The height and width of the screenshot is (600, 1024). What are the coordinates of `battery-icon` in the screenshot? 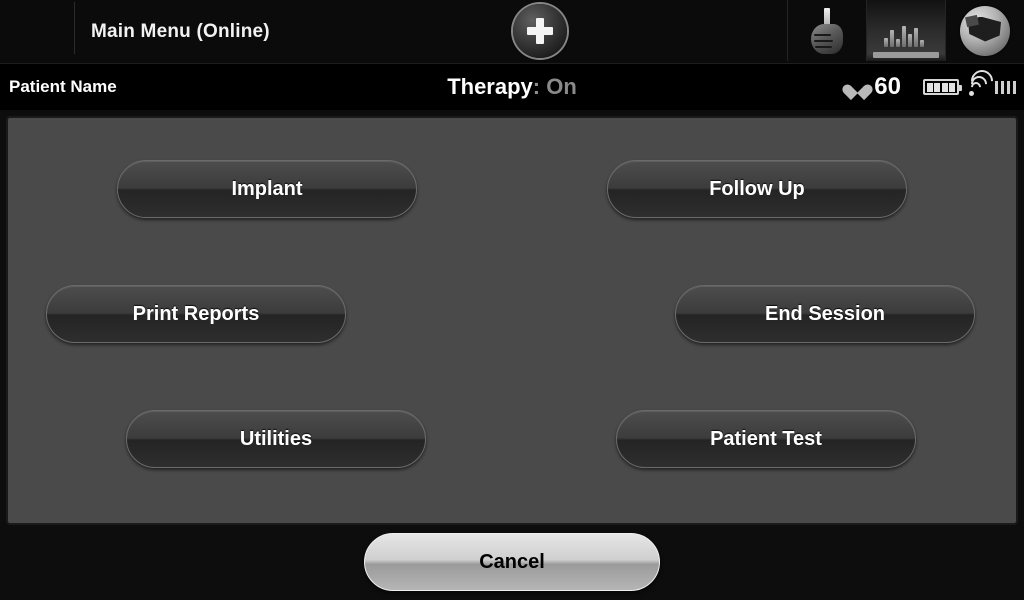 It's located at (942, 87).